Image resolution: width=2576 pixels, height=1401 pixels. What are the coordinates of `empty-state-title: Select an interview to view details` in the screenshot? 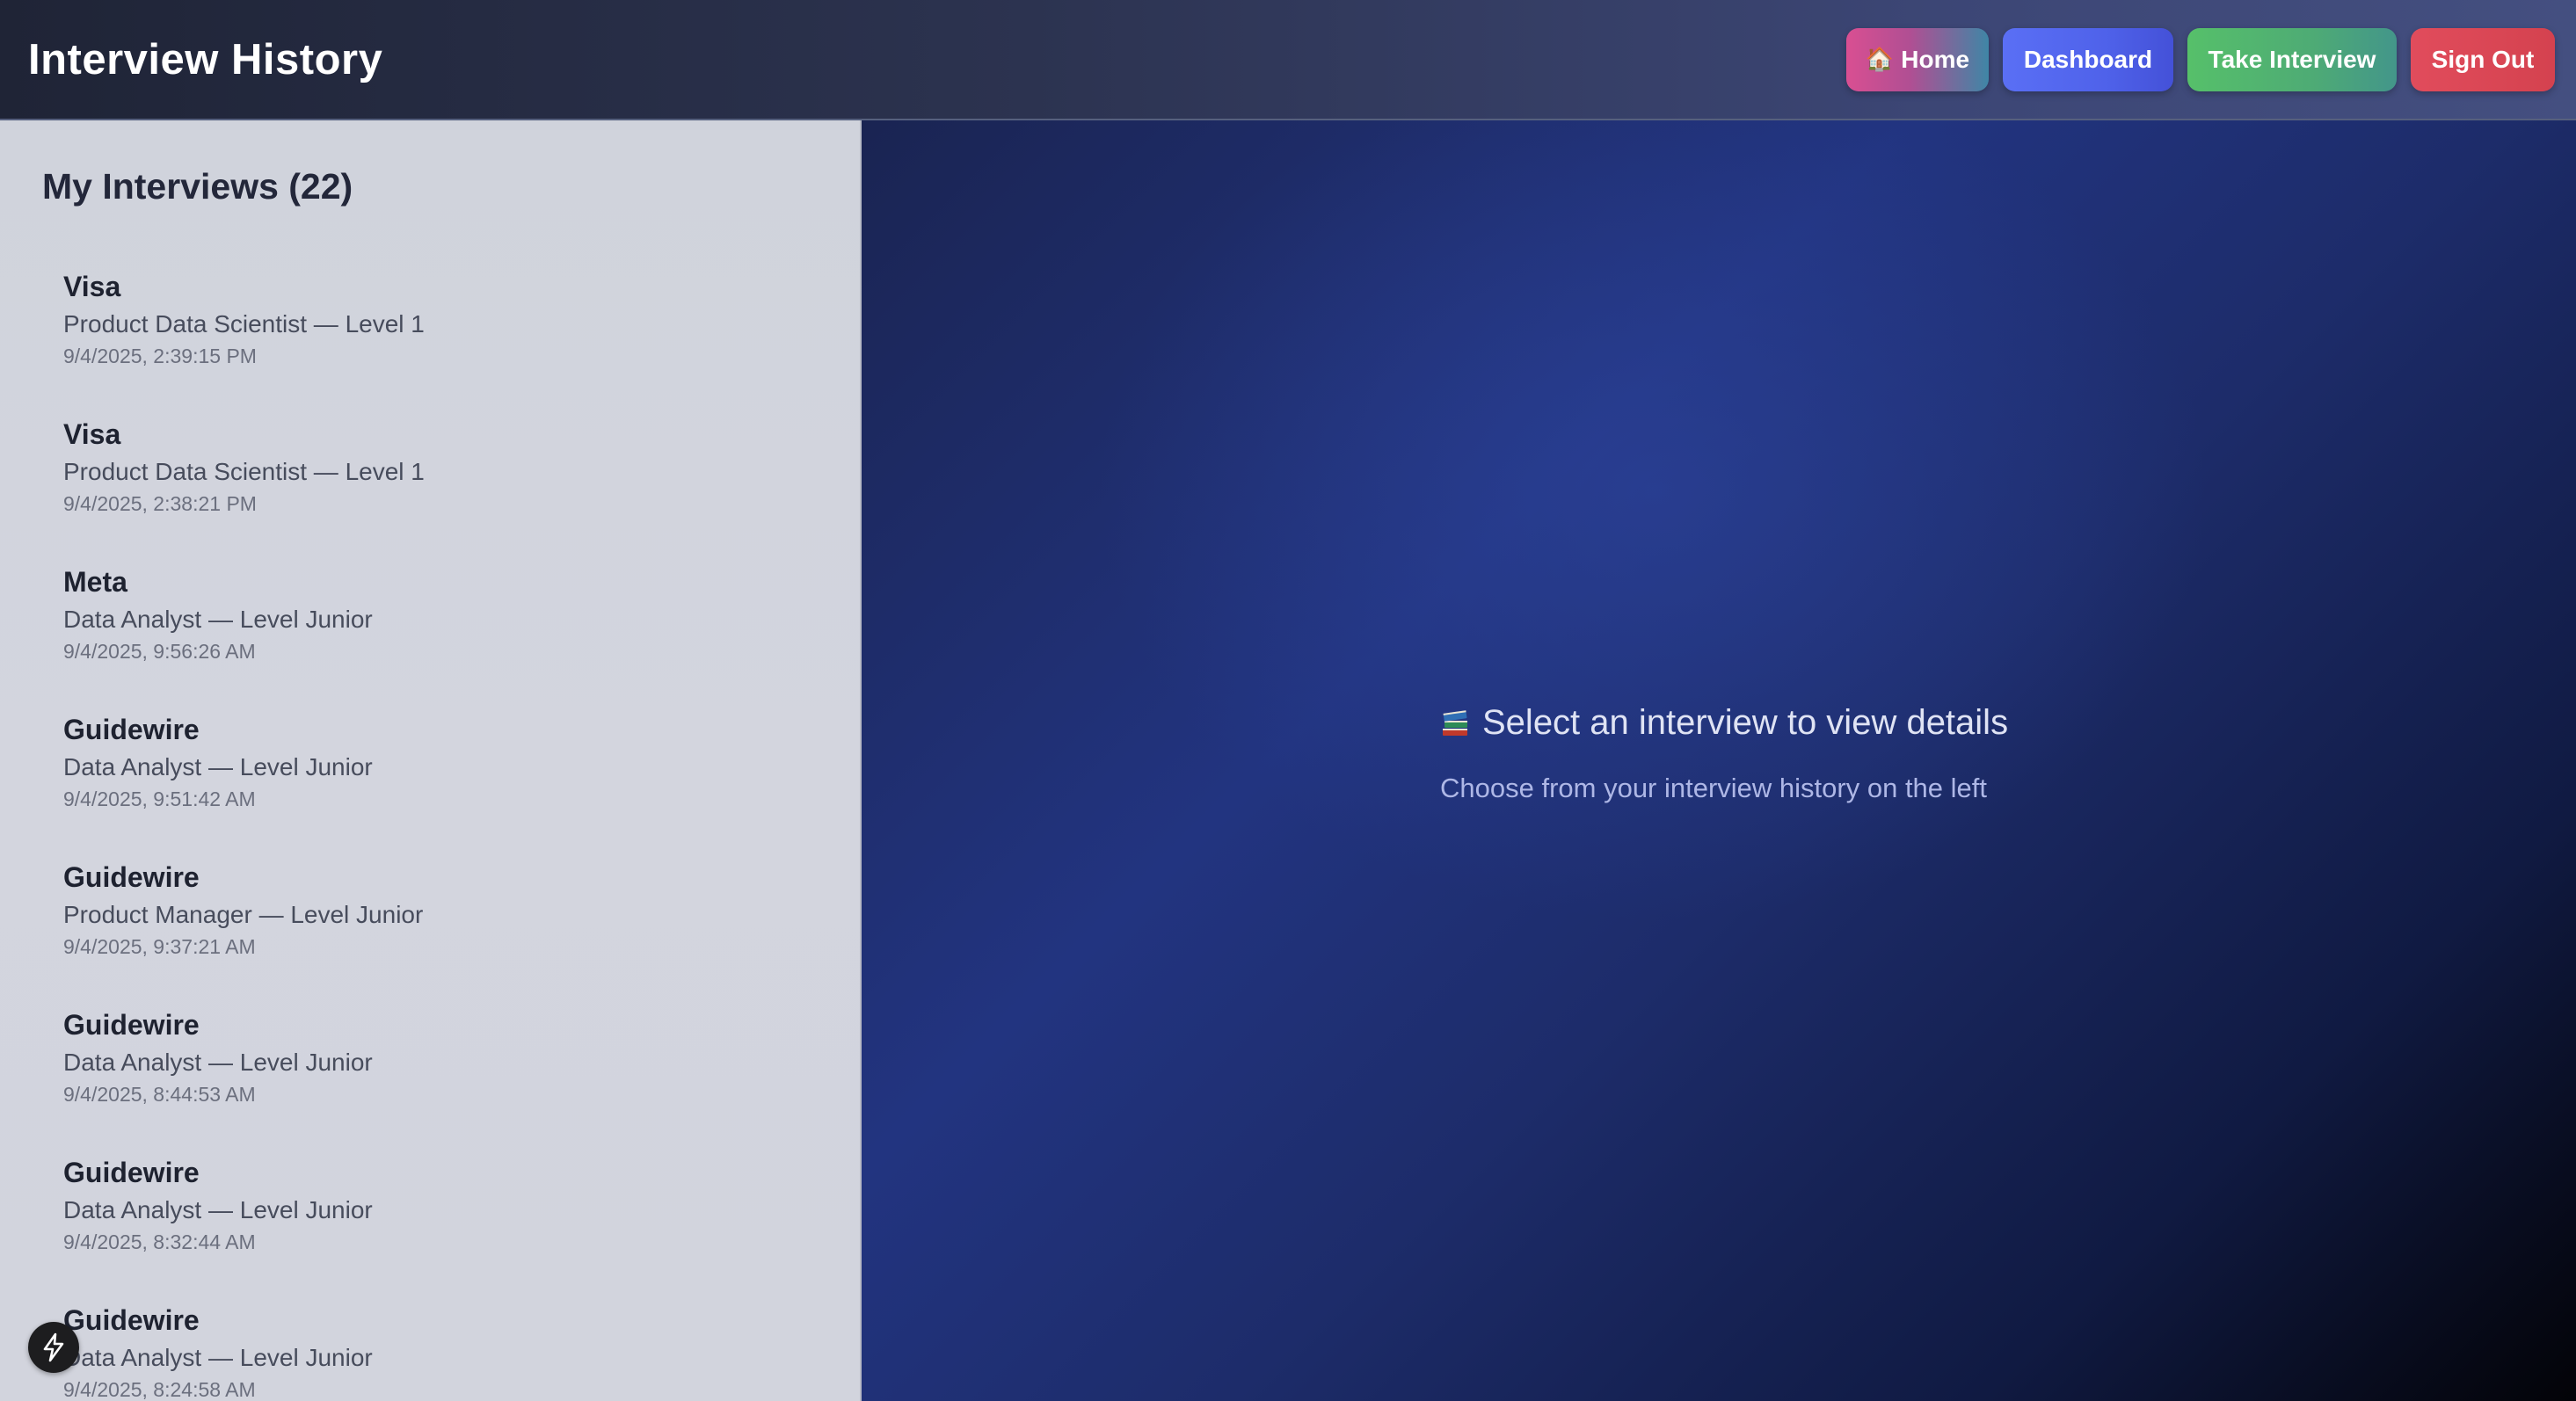 It's located at (1748, 722).